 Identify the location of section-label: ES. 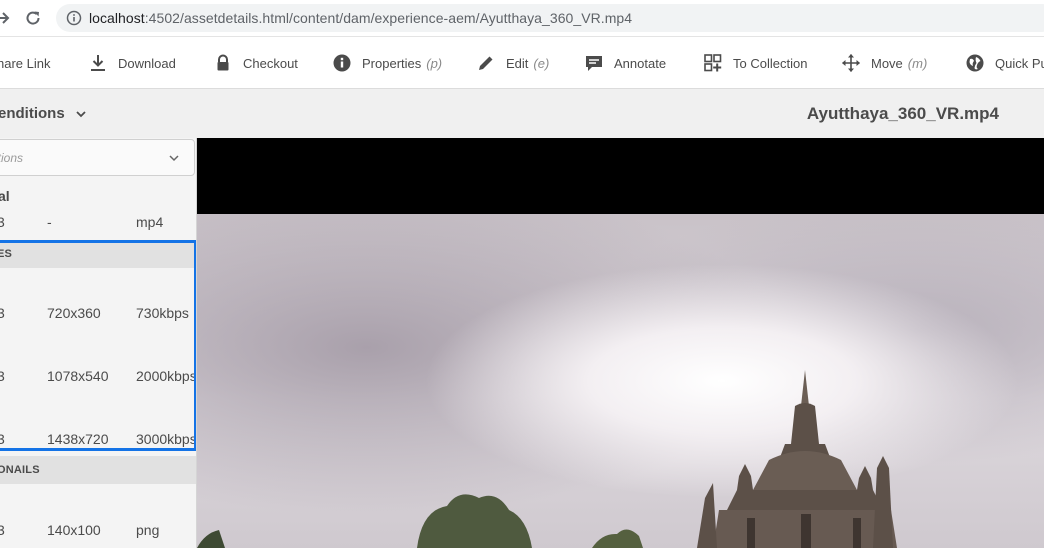
(6, 254).